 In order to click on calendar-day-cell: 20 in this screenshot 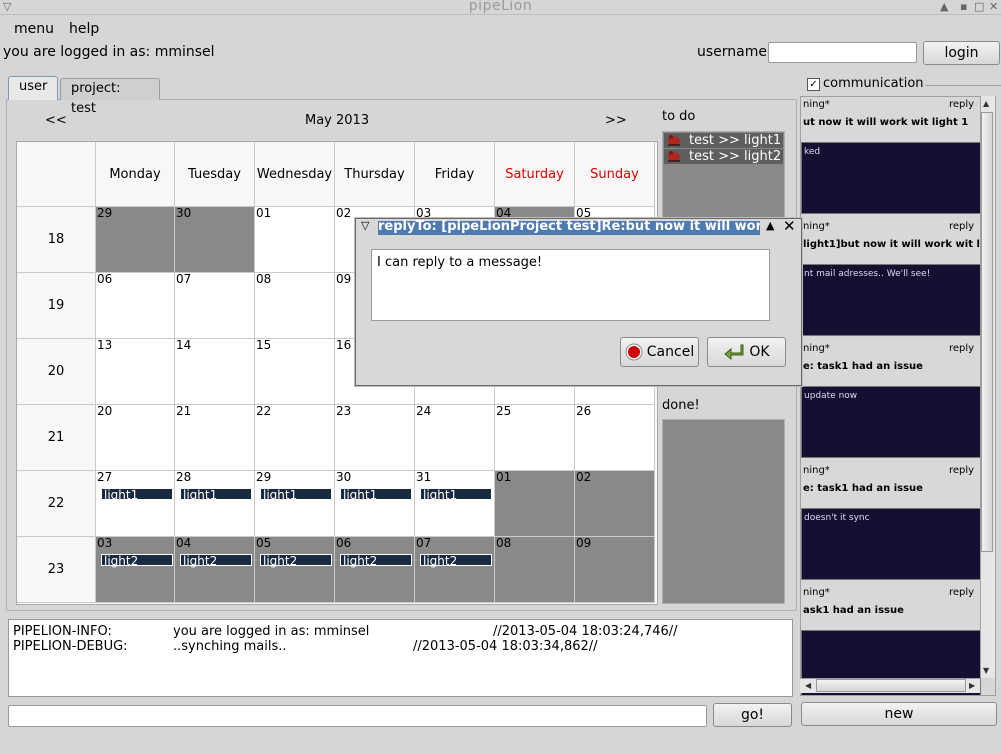, I will do `click(135, 437)`.